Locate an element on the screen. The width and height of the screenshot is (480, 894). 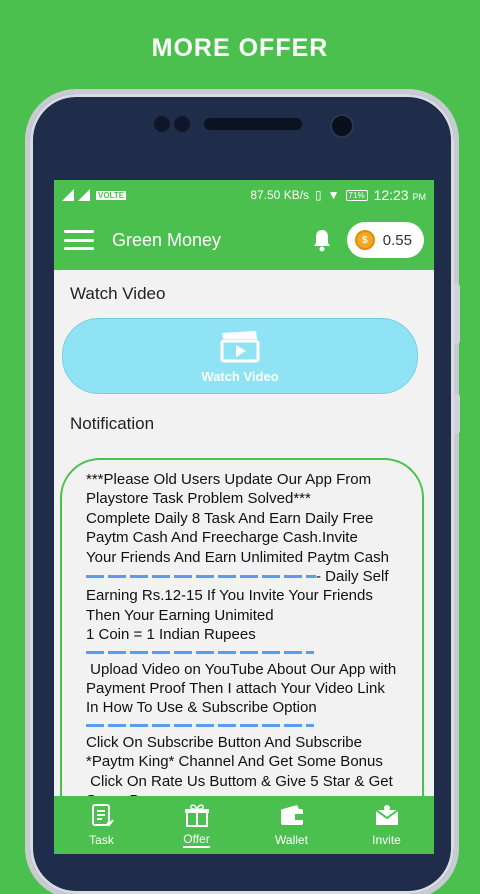
nav-invite: Invite is located at coordinates (387, 825).